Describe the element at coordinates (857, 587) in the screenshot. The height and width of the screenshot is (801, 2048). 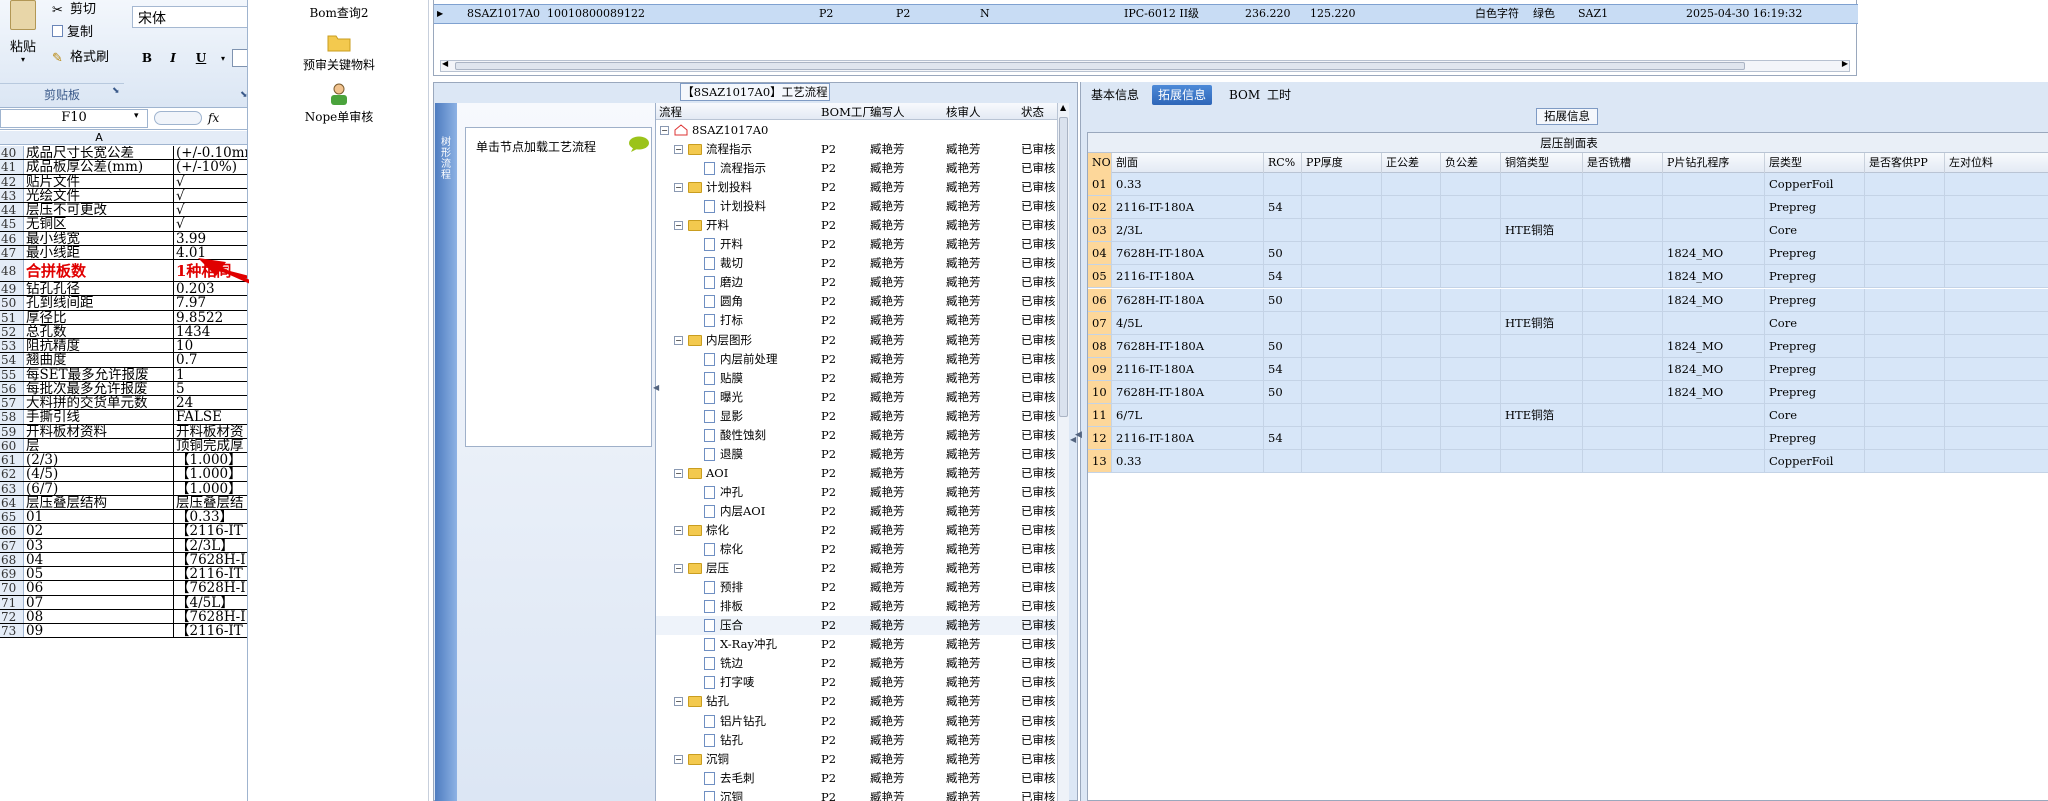
I see `tree-node: 预排 P2 臧艳芳 臧艳芳 已审核` at that location.